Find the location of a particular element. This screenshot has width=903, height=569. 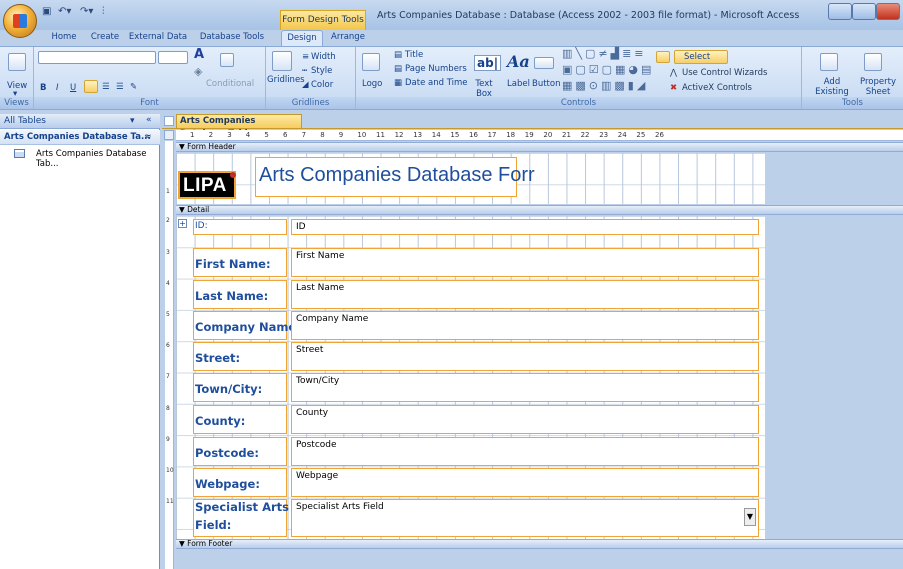

field-label-box: Specialist Arts Field: is located at coordinates (241, 518).